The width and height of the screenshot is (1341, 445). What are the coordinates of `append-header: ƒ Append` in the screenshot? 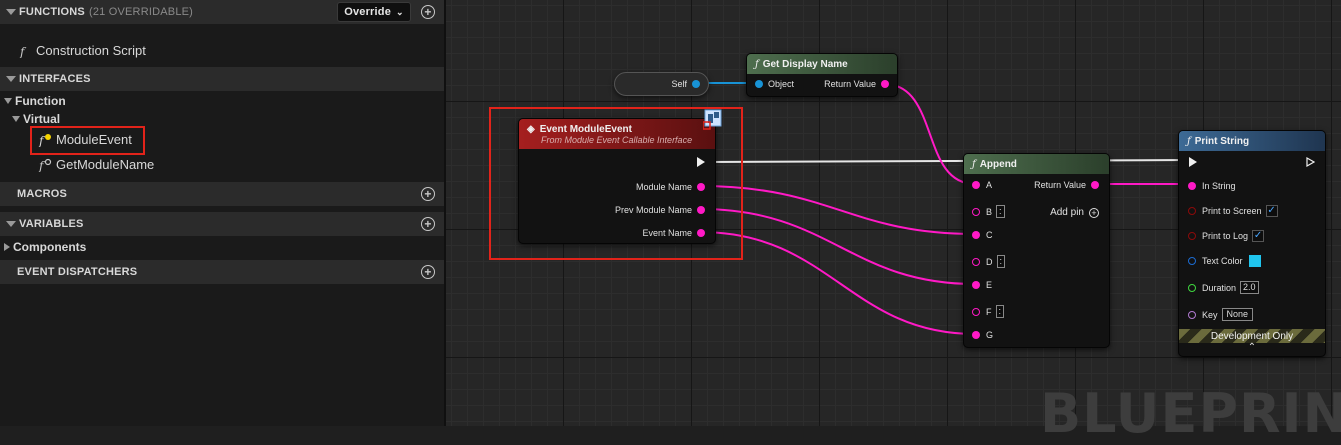 It's located at (1036, 164).